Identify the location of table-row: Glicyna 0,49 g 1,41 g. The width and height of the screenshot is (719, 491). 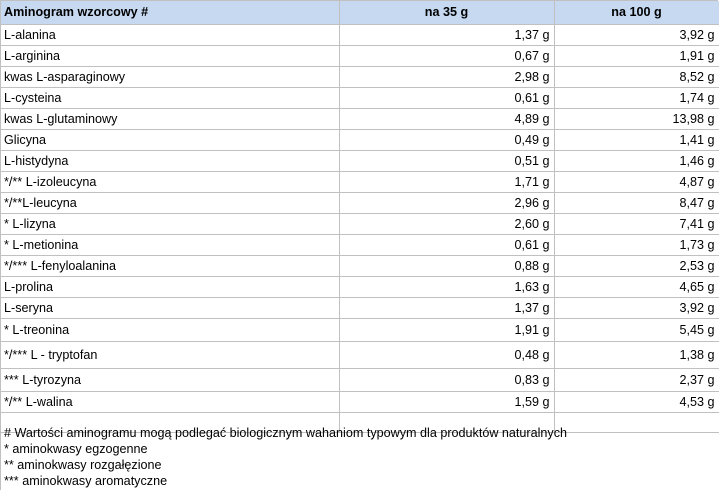
(360, 140).